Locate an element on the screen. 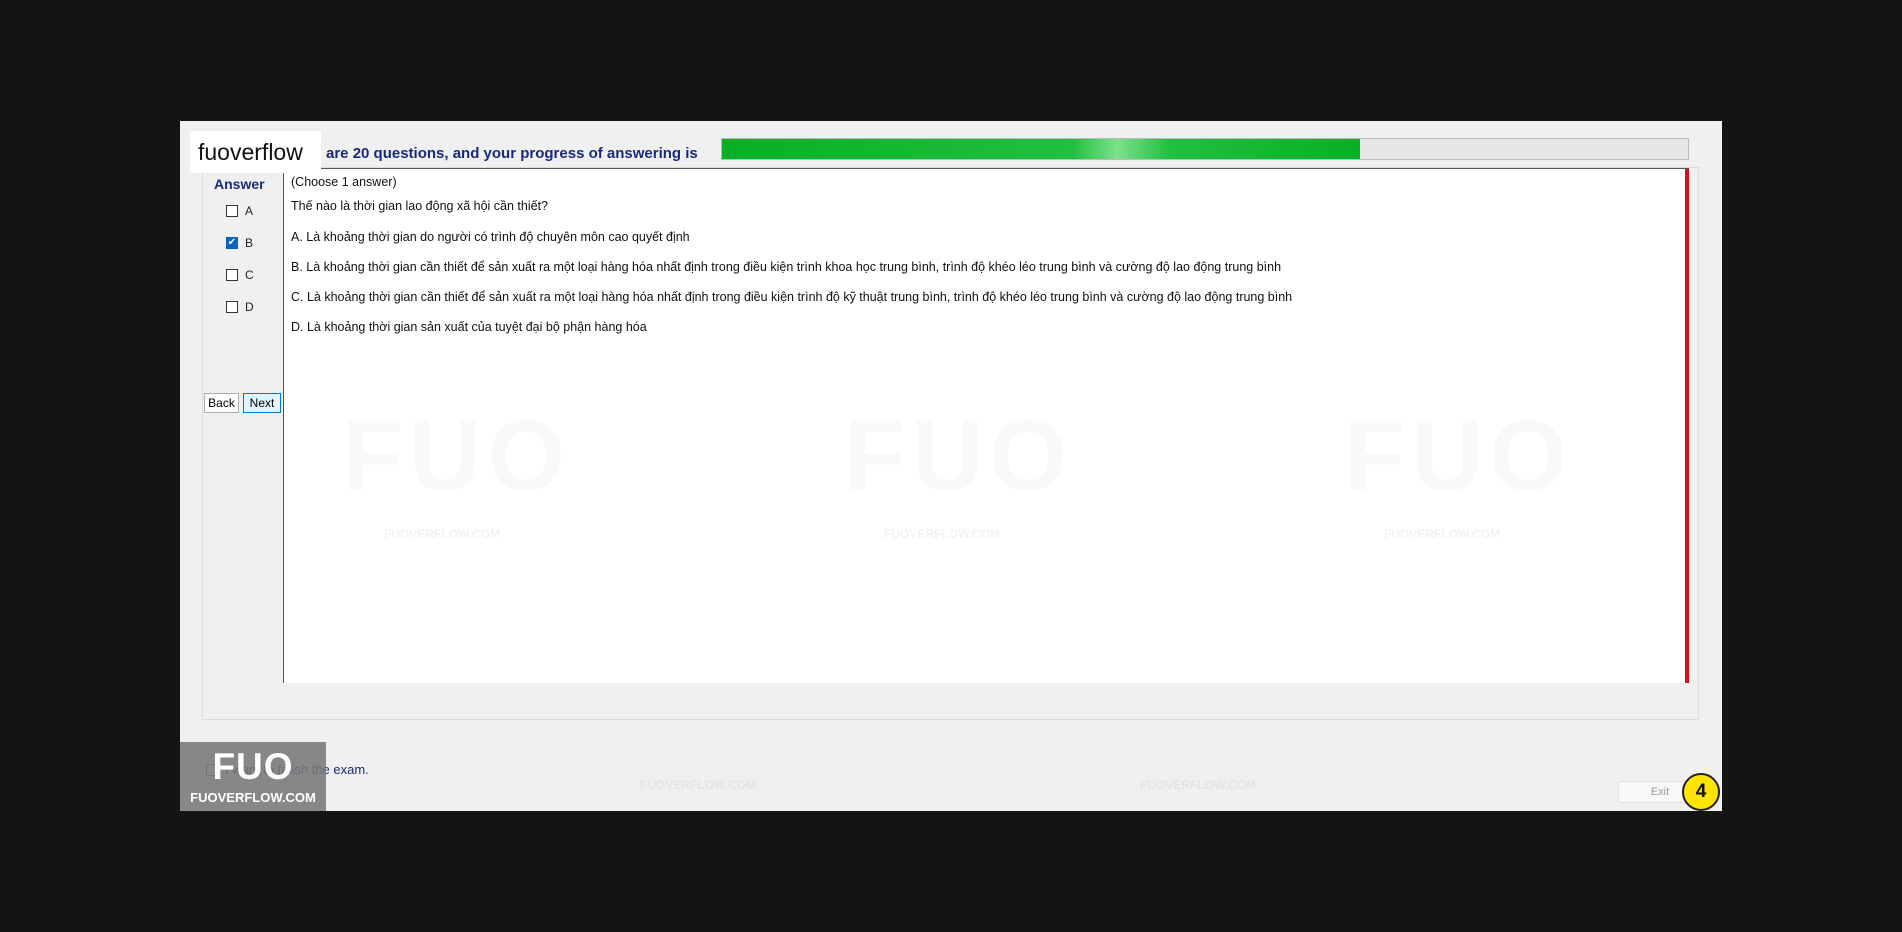 The width and height of the screenshot is (1902, 932). answer-option-a: A is located at coordinates (239, 211).